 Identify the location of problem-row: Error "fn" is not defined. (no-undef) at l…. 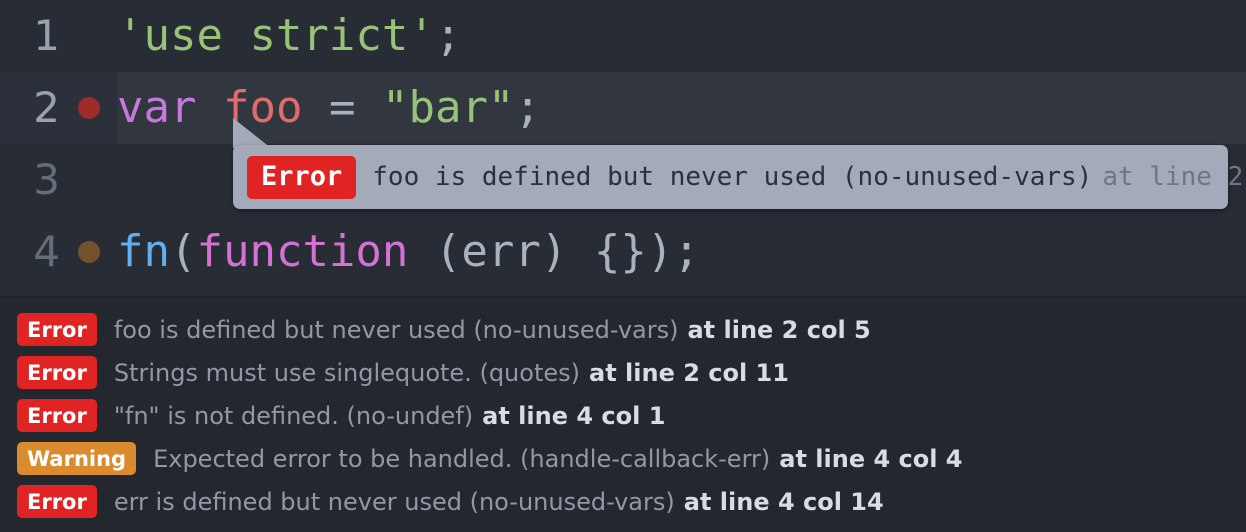
(623, 415).